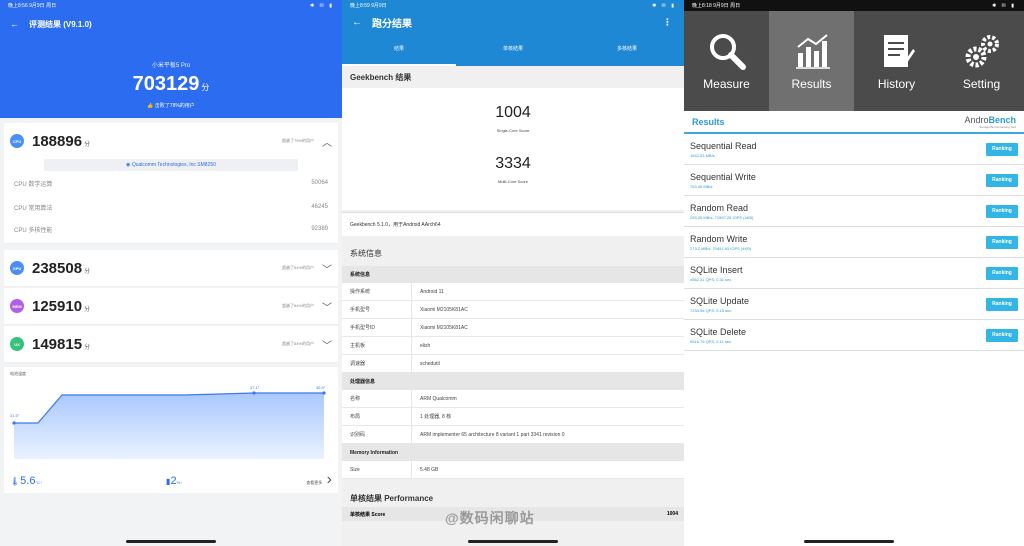 The height and width of the screenshot is (546, 1024). What do you see at coordinates (368, 514) in the screenshot?
I see `performance-label: 单核结果 Score` at bounding box center [368, 514].